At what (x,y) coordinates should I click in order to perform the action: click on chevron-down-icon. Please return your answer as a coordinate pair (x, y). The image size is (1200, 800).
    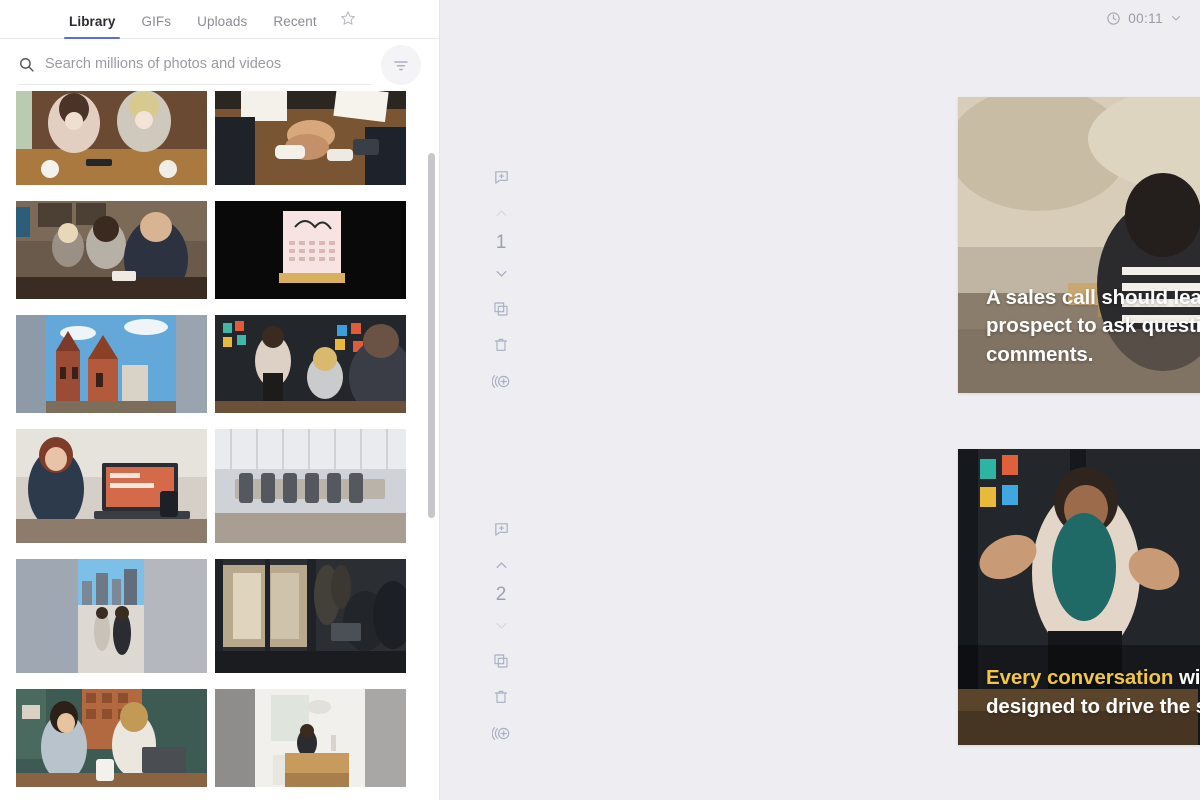
    Looking at the image, I should click on (1176, 18).